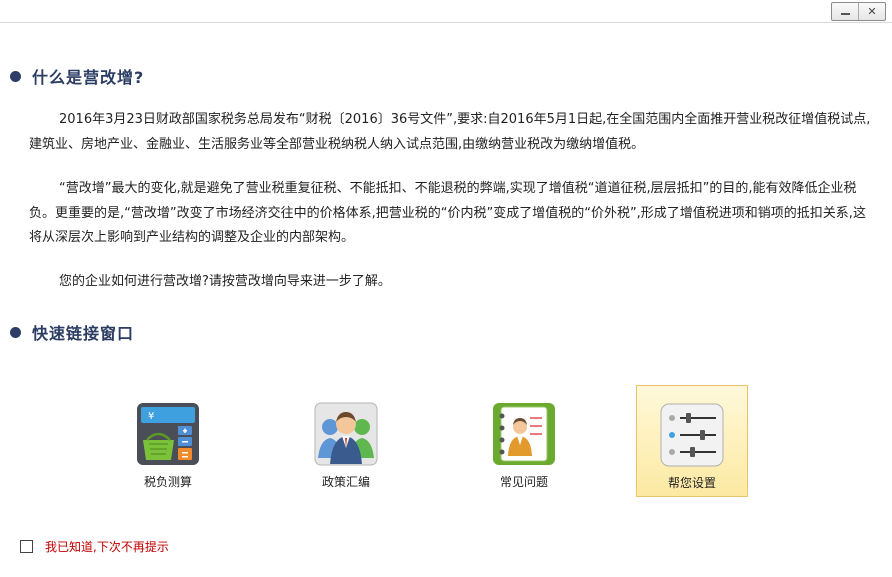  I want to click on paragraph-guide: 您的企业如何进行营改增?请按营改增向导来进一步了解。, so click(225, 281).